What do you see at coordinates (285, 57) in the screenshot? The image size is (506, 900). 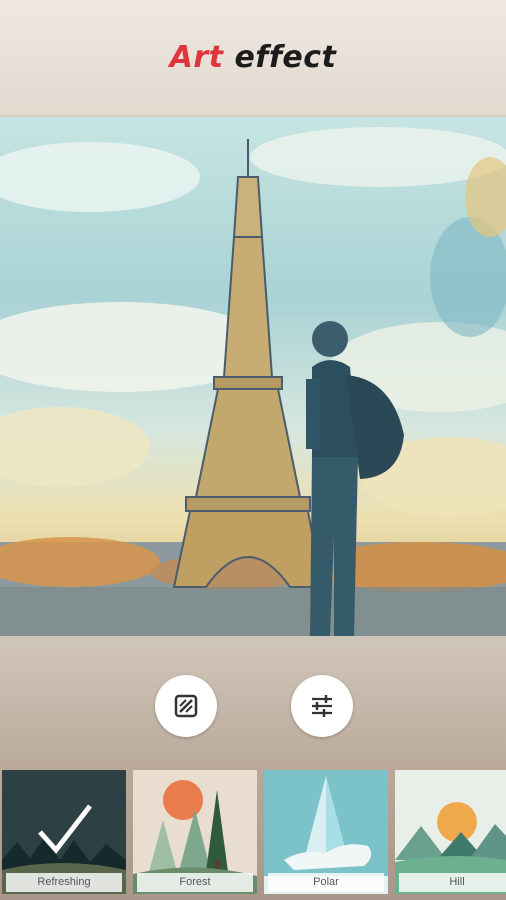 I see `title-rest: effect` at bounding box center [285, 57].